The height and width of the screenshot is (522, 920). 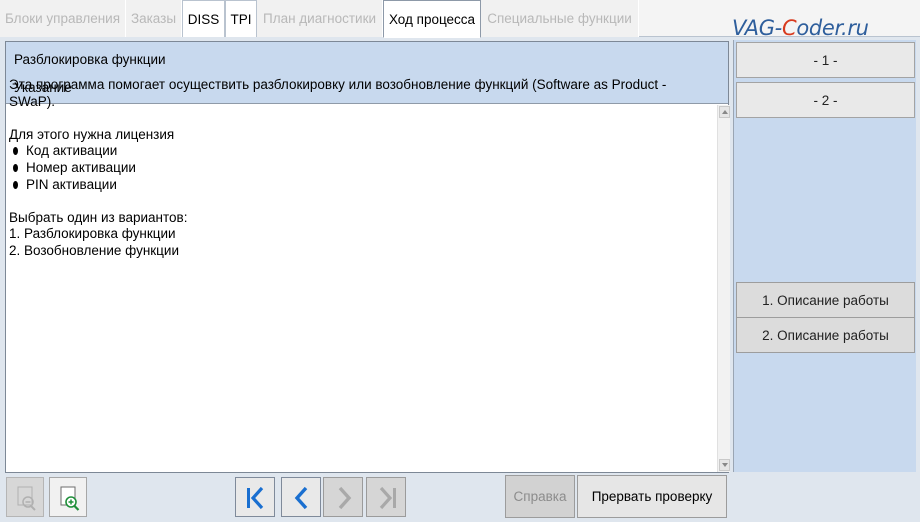 What do you see at coordinates (757, 28) in the screenshot?
I see `watermark-prefix: VAG-` at bounding box center [757, 28].